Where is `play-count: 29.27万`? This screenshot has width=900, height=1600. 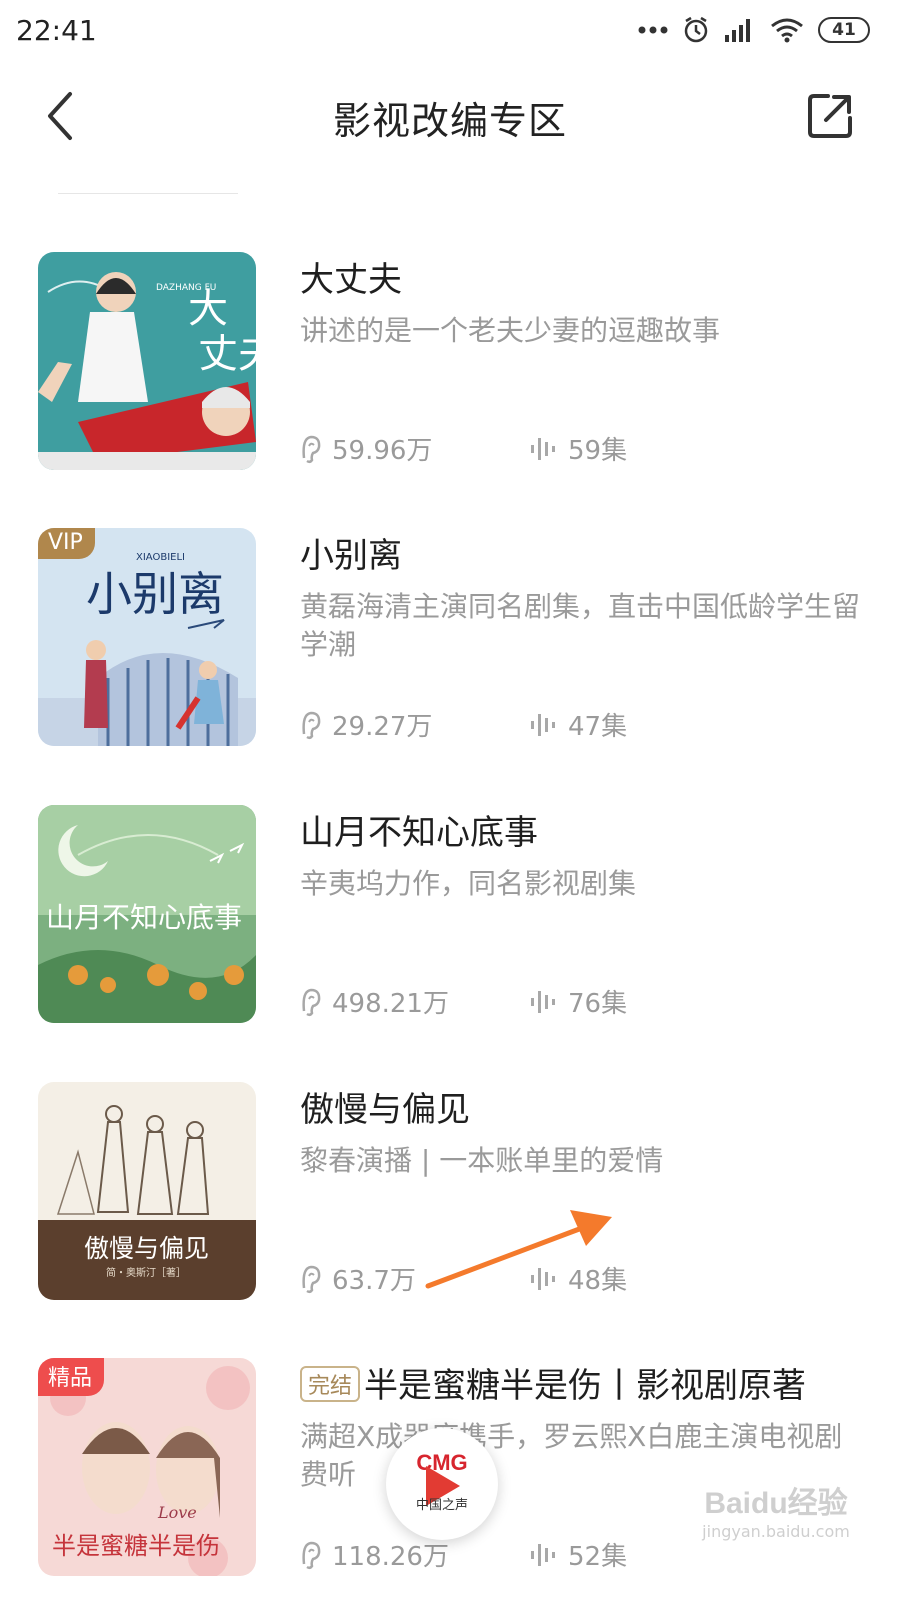
play-count: 29.27万 is located at coordinates (366, 724).